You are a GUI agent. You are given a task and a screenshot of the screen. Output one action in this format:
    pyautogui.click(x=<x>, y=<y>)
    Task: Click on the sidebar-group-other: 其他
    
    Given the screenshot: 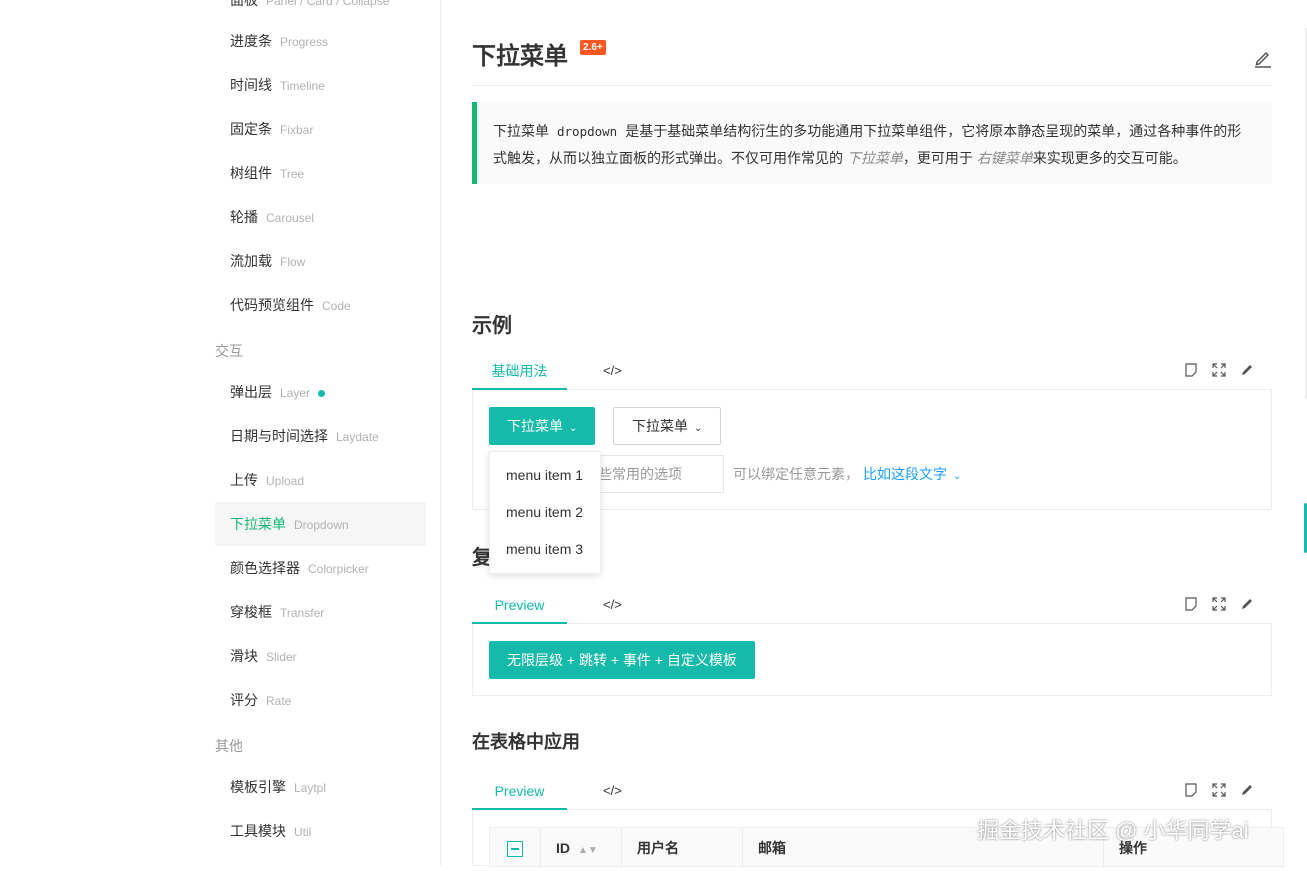 What is the action you would take?
    pyautogui.click(x=229, y=746)
    